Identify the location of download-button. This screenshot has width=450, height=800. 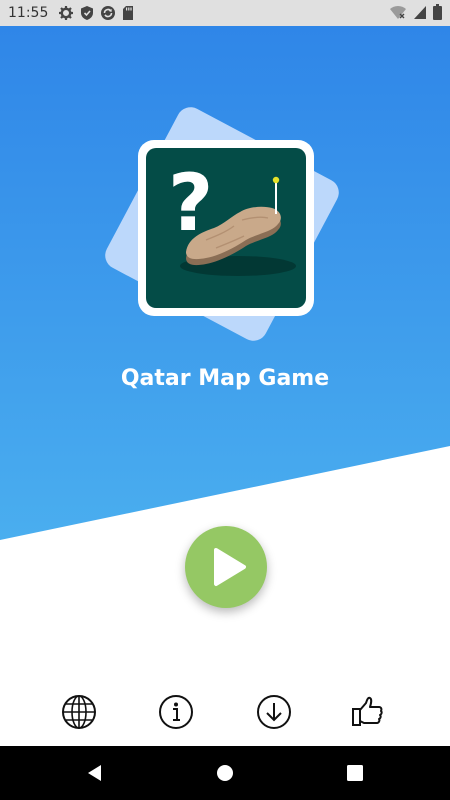
(274, 712).